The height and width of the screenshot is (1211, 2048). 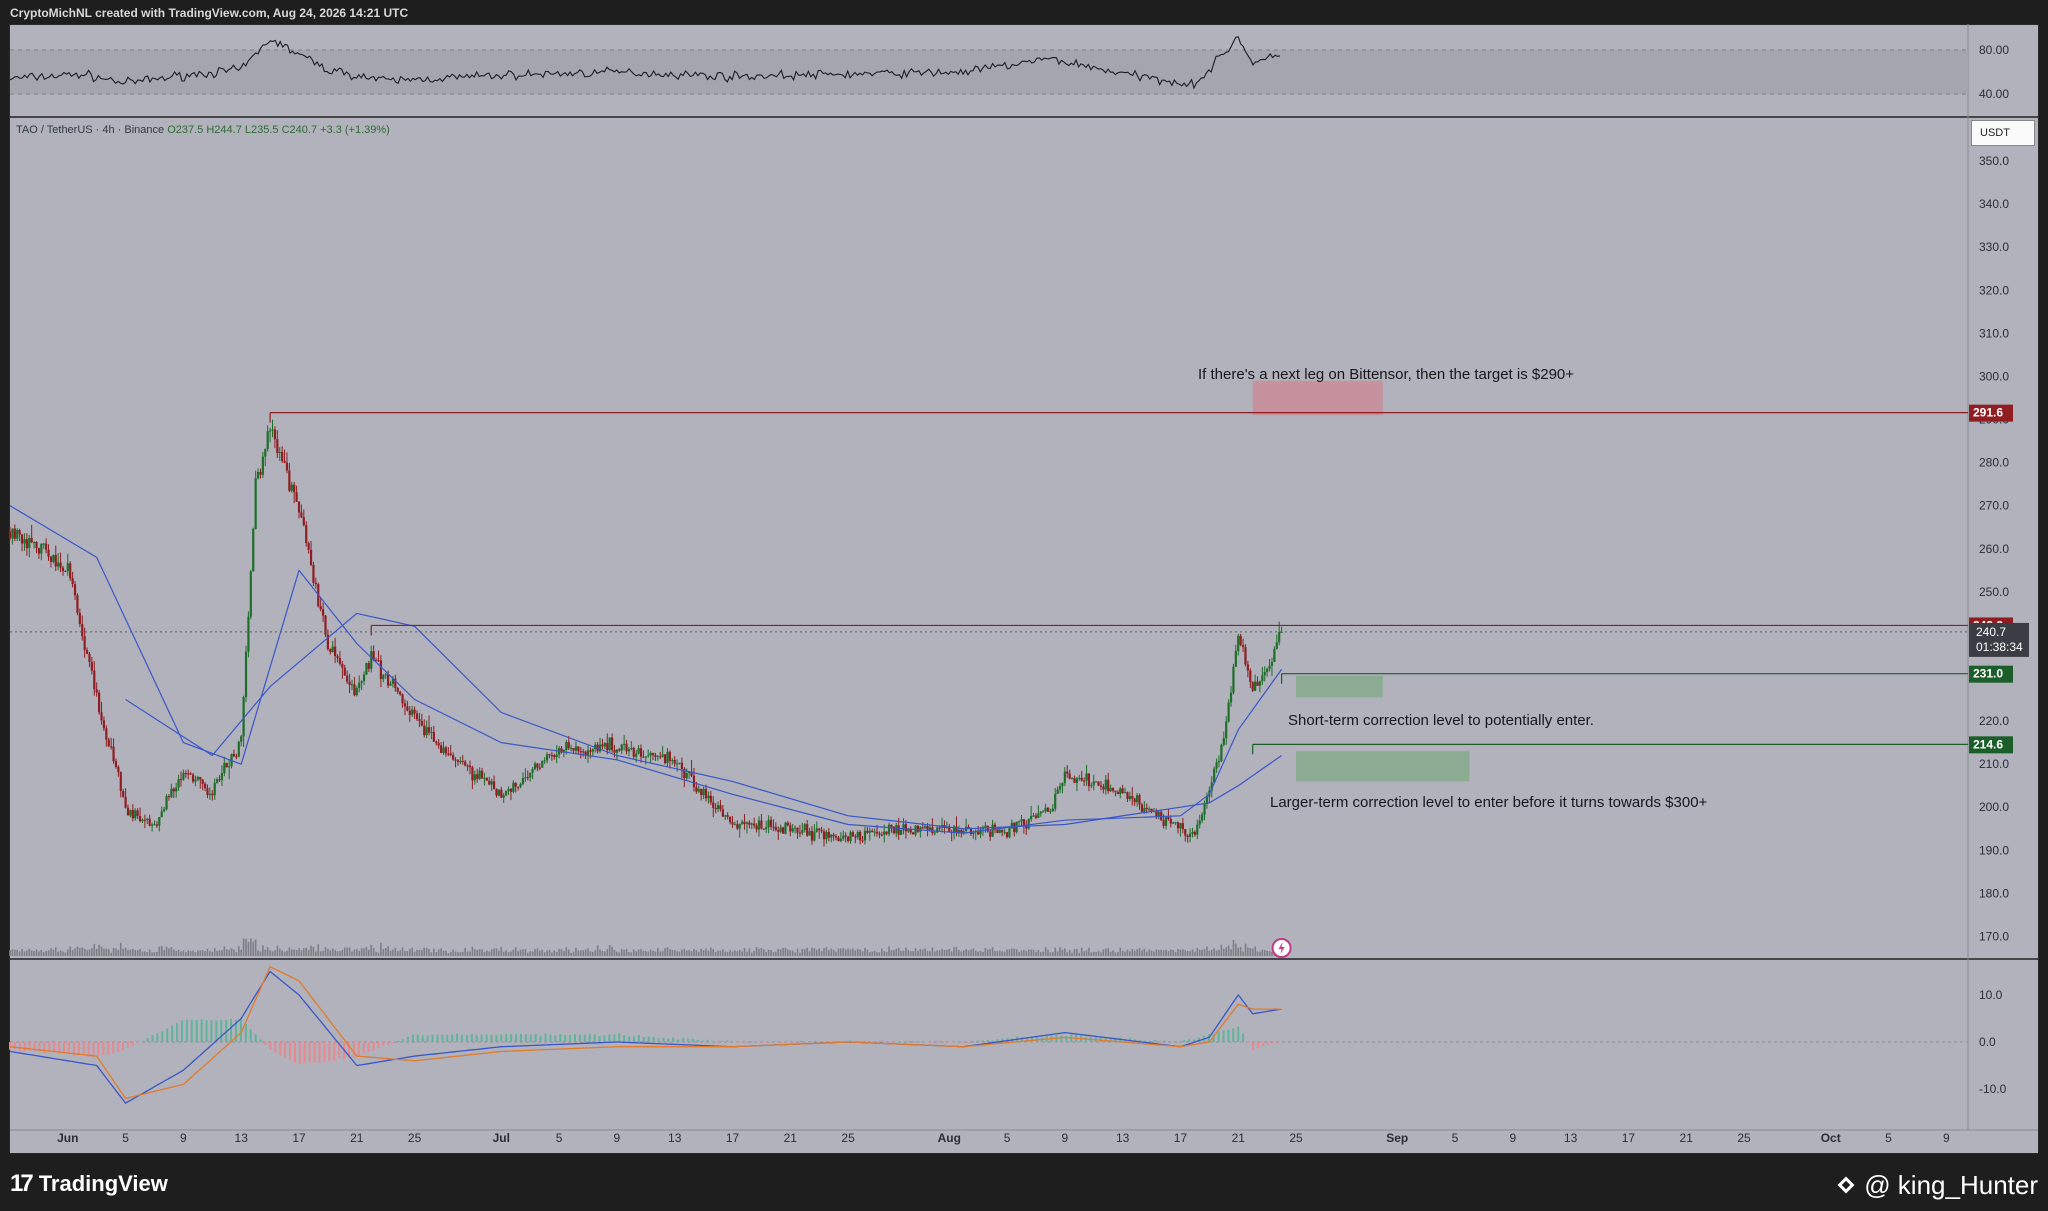 What do you see at coordinates (89, 1184) in the screenshot?
I see `tradingview-logo: 17 TradingView` at bounding box center [89, 1184].